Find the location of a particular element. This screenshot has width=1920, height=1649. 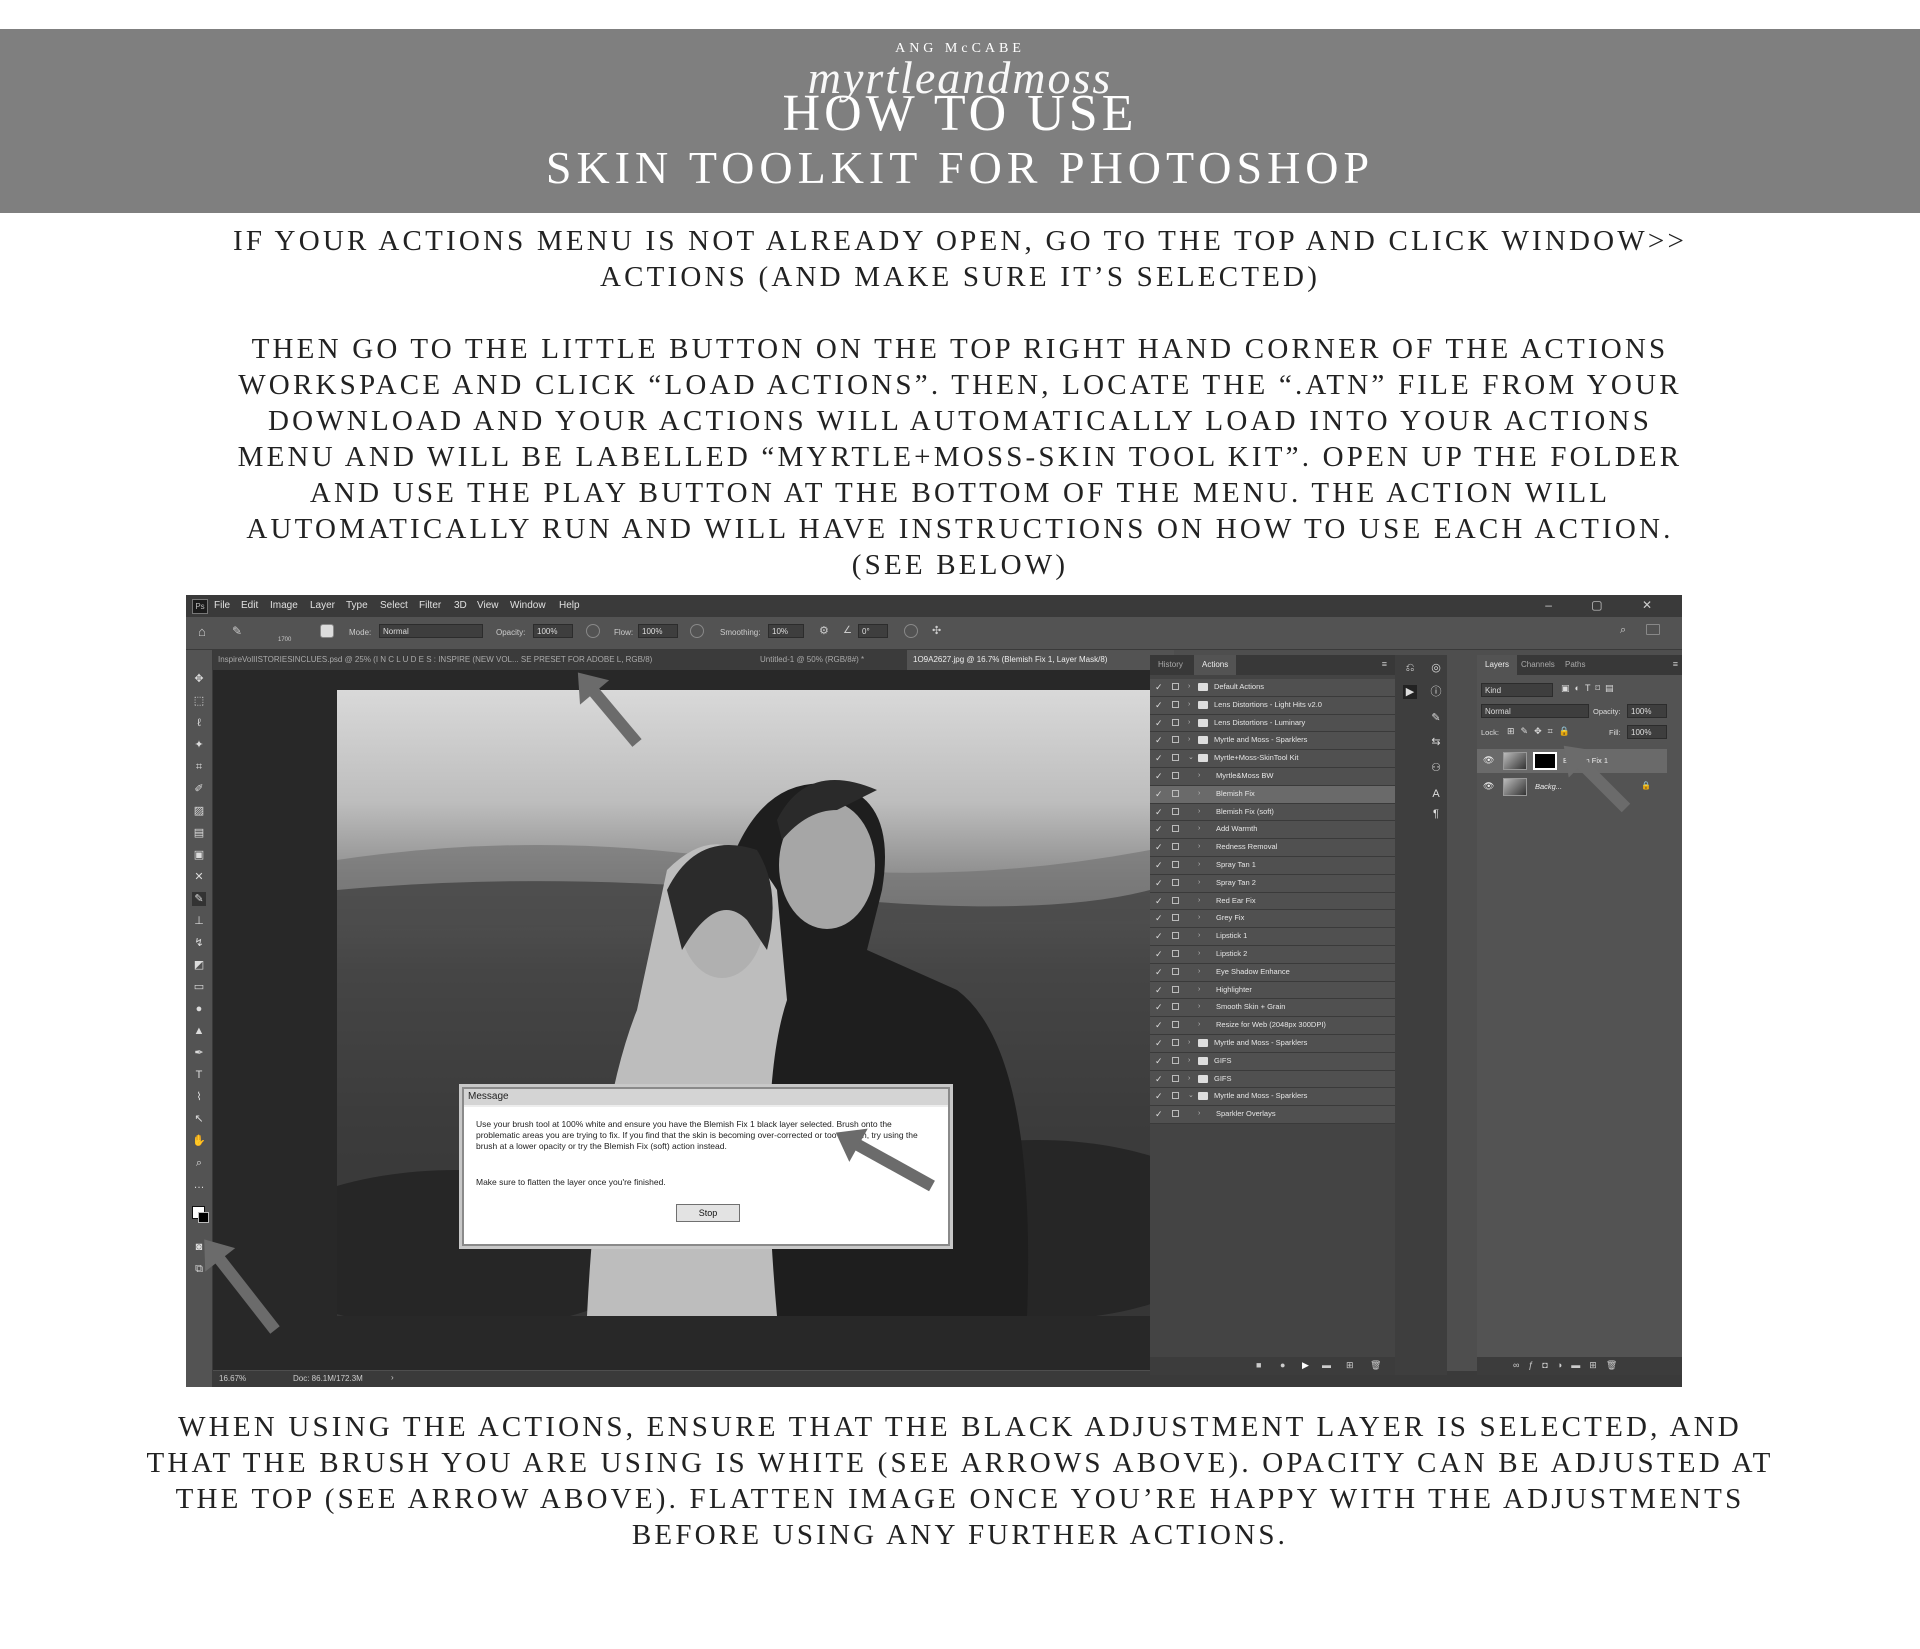

action-row: ✓ › Myrtle&Moss BW is located at coordinates (1272, 776).